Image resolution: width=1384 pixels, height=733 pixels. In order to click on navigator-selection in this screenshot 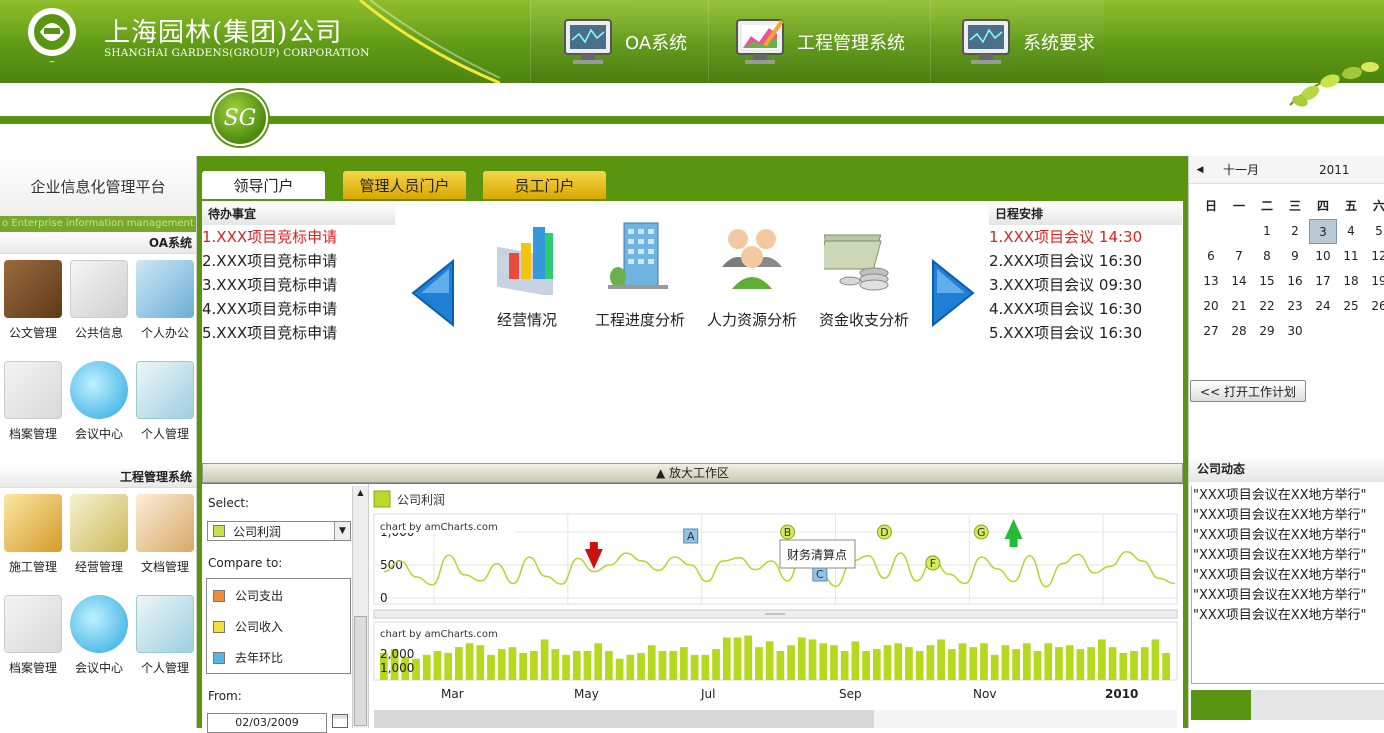, I will do `click(1025, 719)`.